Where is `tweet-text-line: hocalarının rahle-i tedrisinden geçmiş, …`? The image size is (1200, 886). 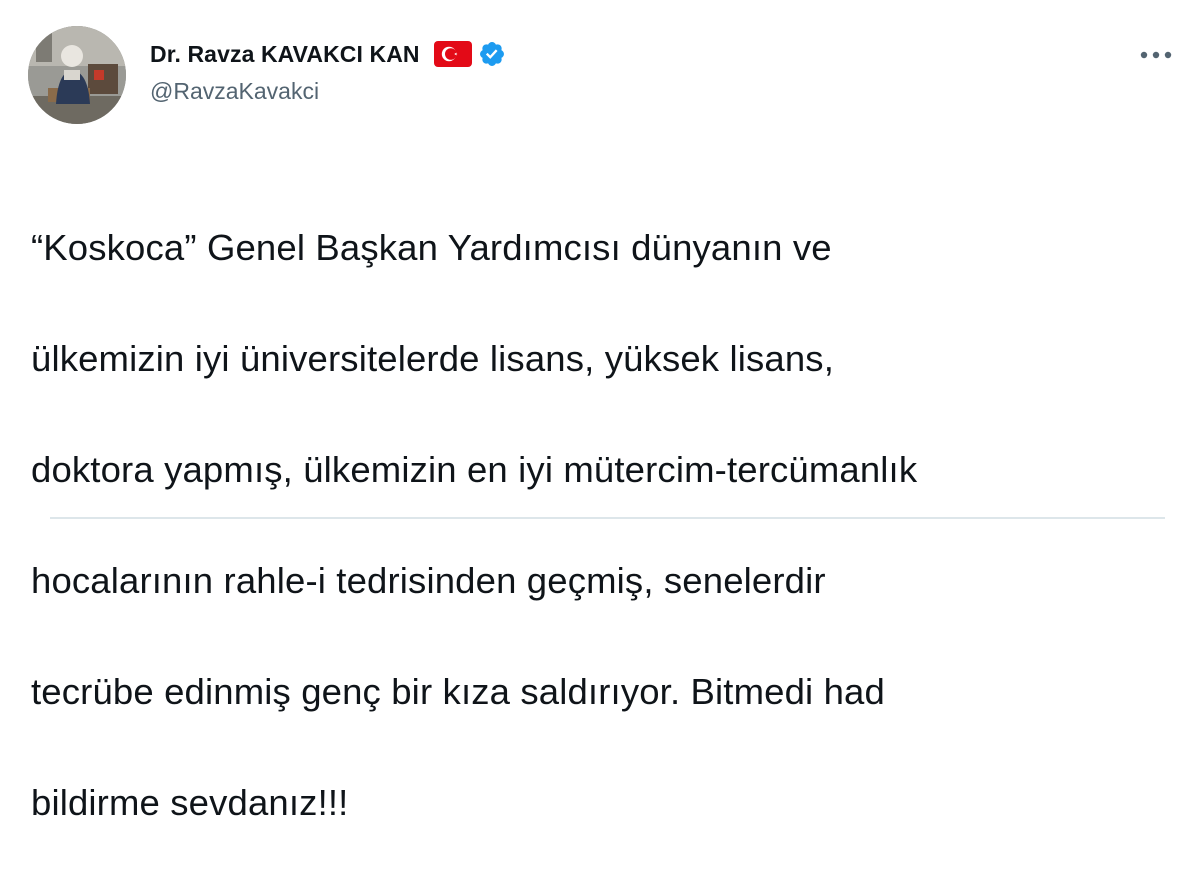
tweet-text-line: hocalarının rahle-i tedrisinden geçmiş, … is located at coordinates (428, 580).